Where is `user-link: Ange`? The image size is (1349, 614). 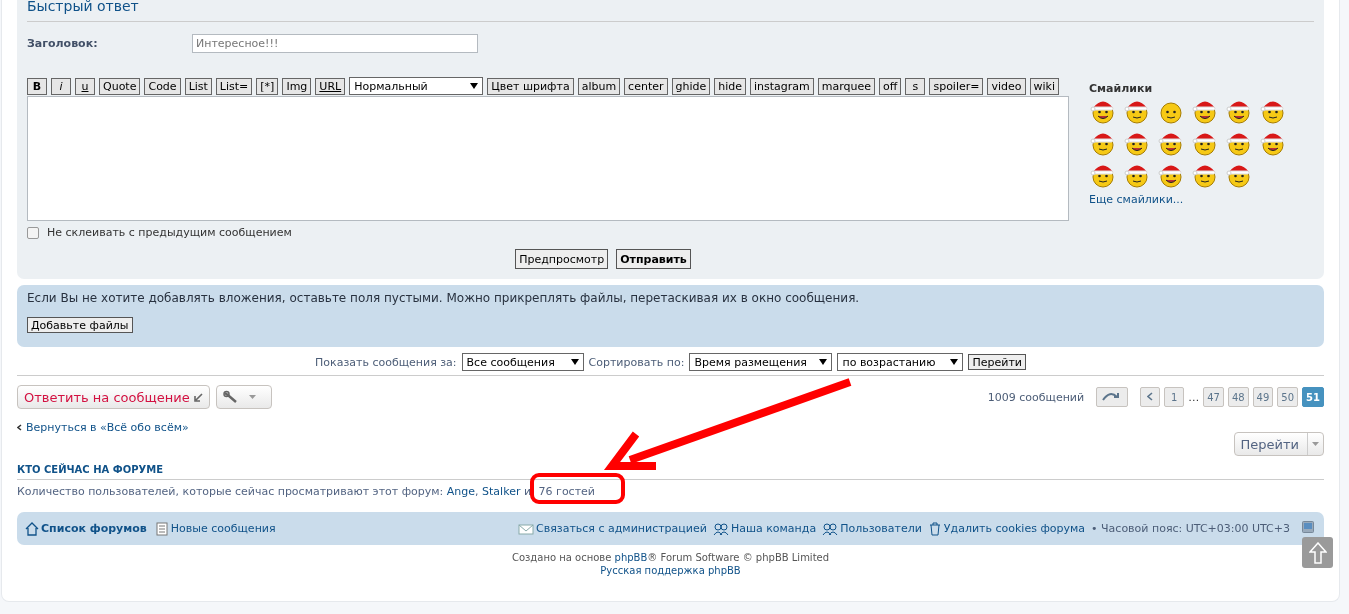 user-link: Ange is located at coordinates (461, 491).